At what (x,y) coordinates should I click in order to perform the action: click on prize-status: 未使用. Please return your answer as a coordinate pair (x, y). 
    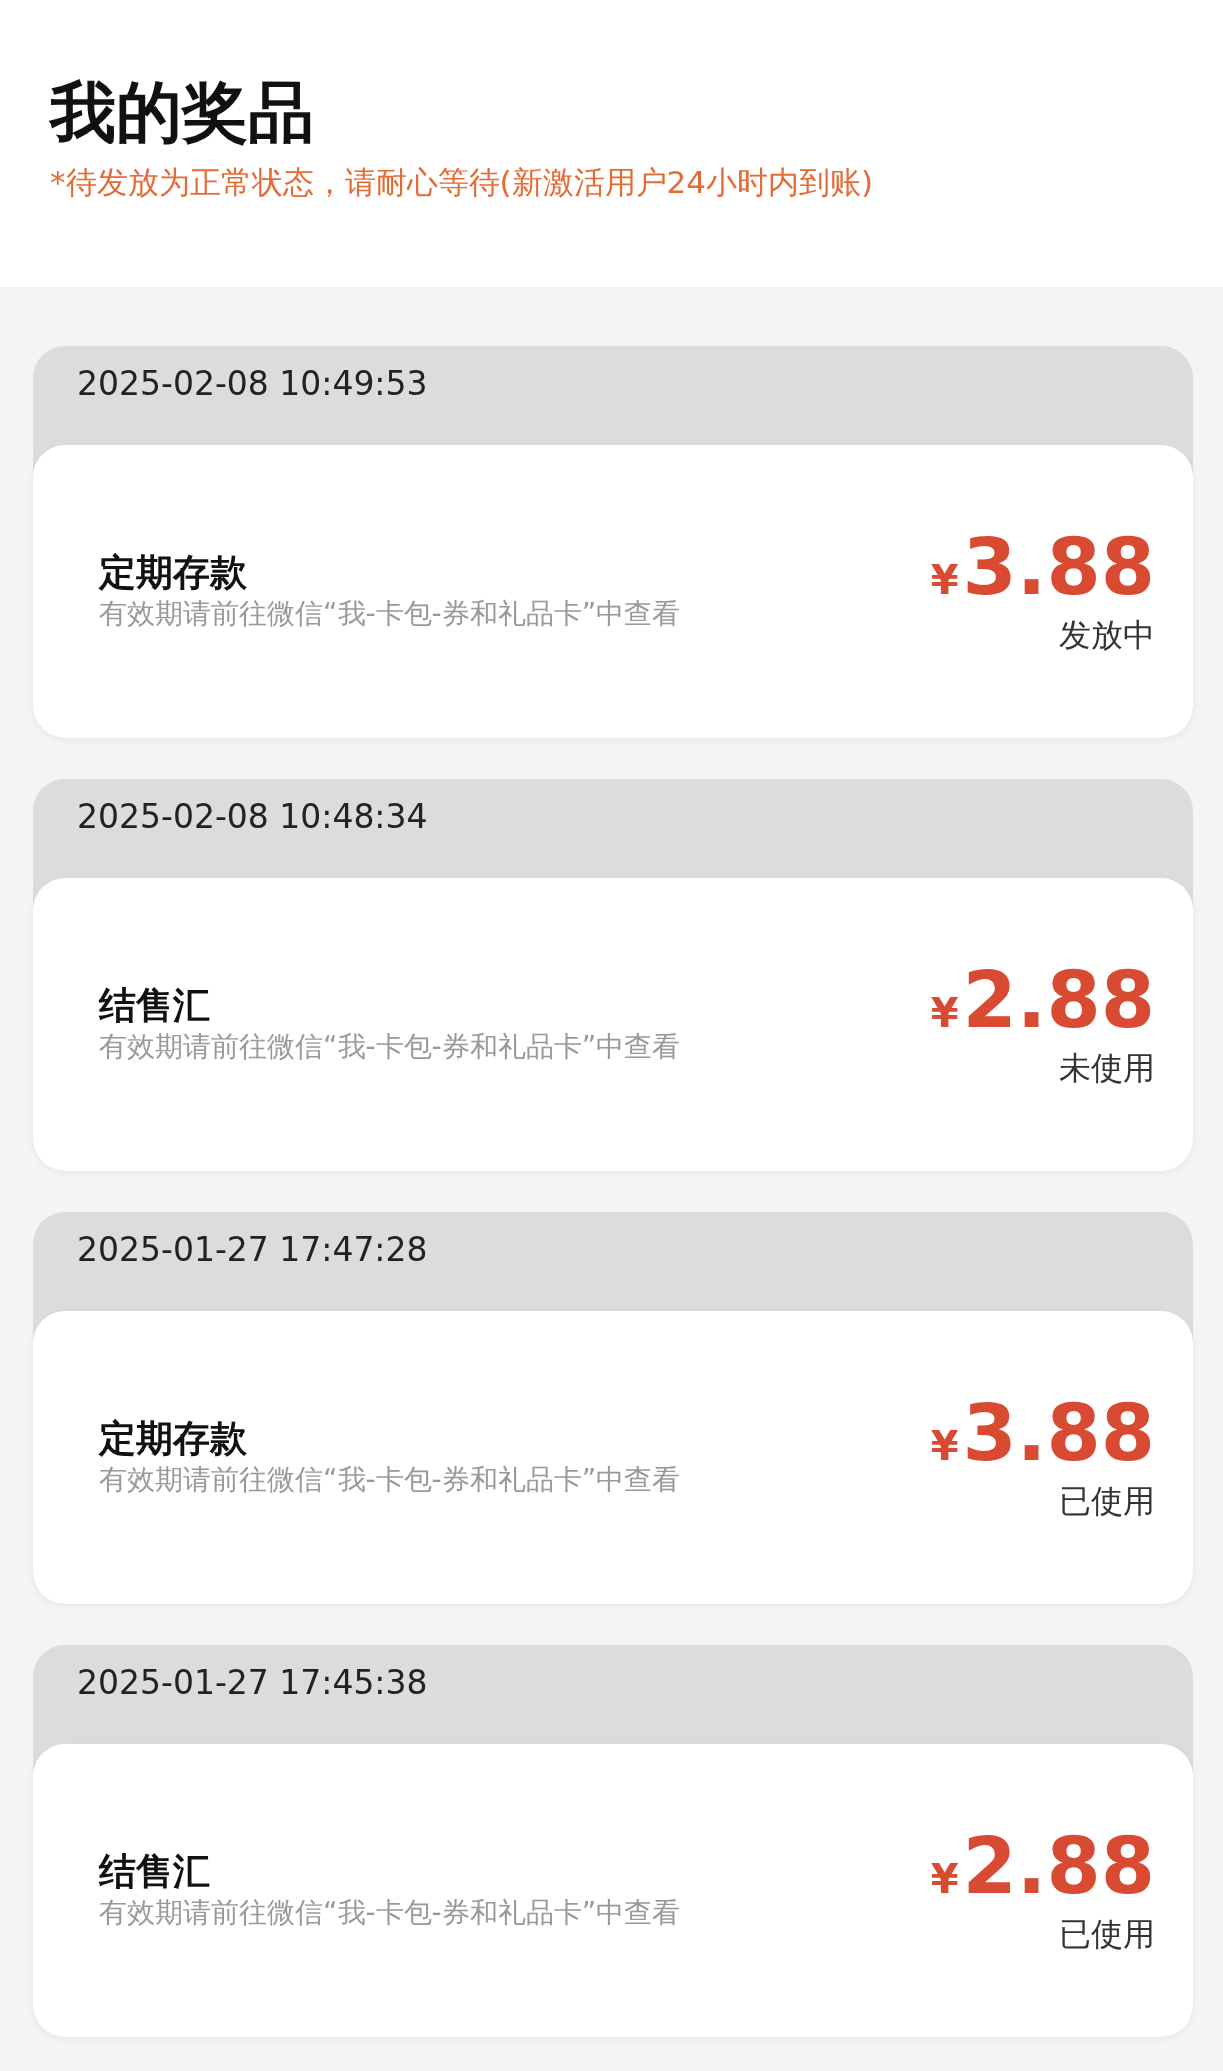
    Looking at the image, I should click on (1107, 1068).